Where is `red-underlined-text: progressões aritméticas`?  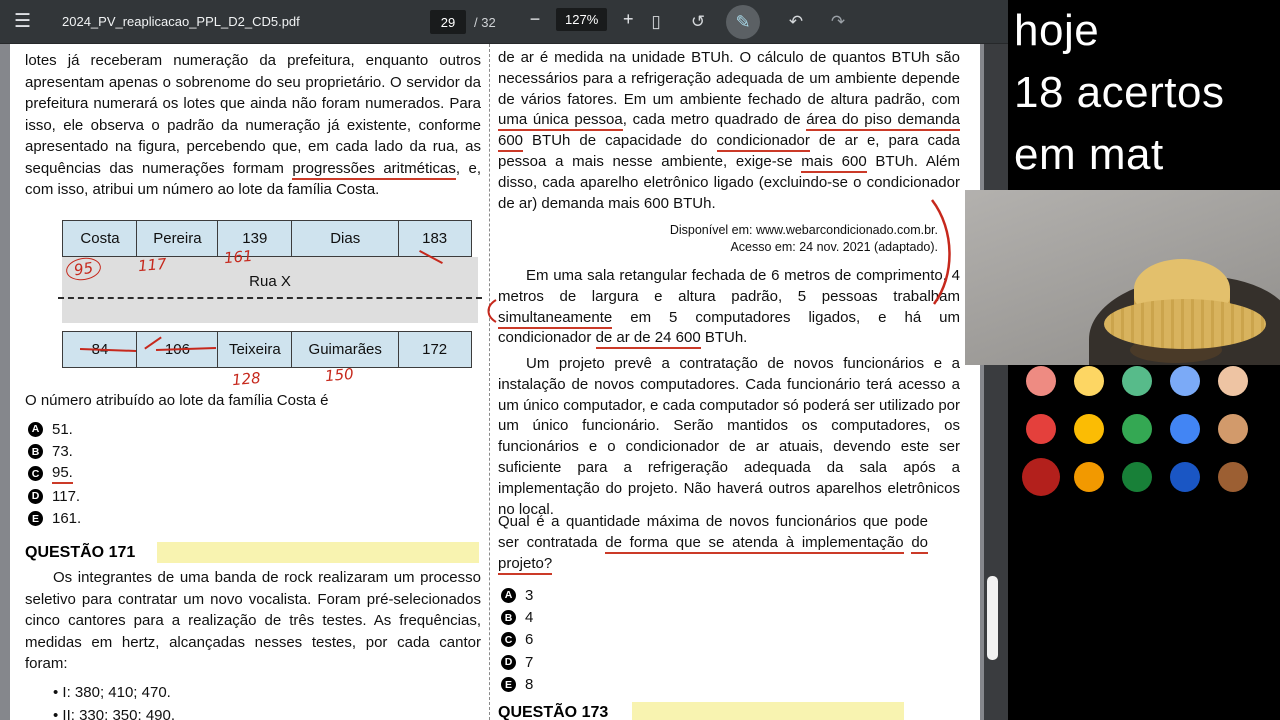 red-underlined-text: progressões aritméticas is located at coordinates (374, 169).